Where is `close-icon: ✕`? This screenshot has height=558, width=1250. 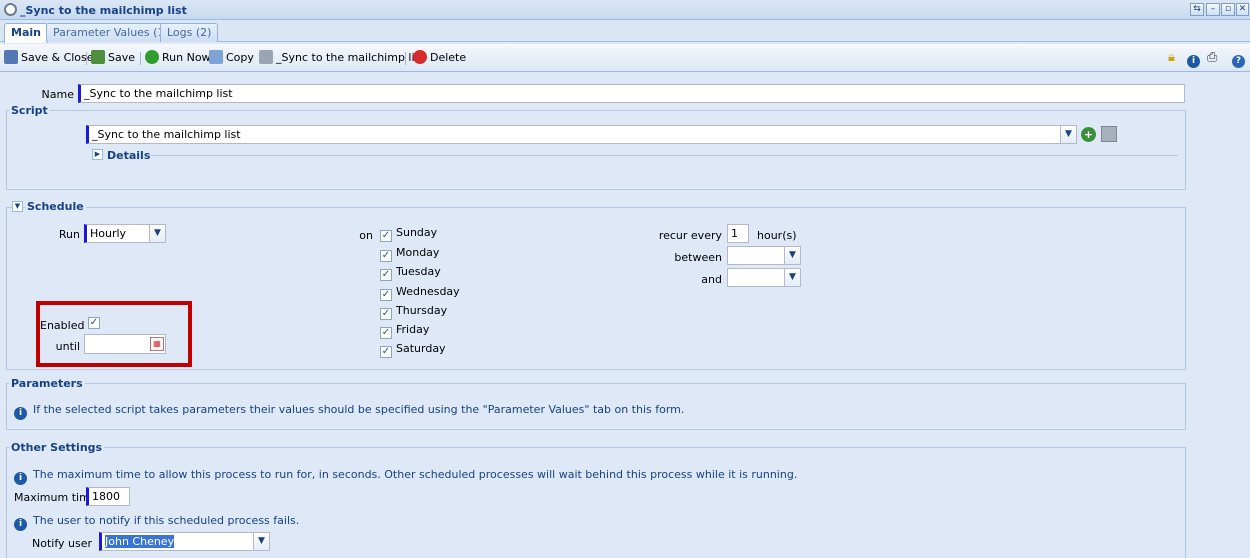
close-icon: ✕ is located at coordinates (1242, 9).